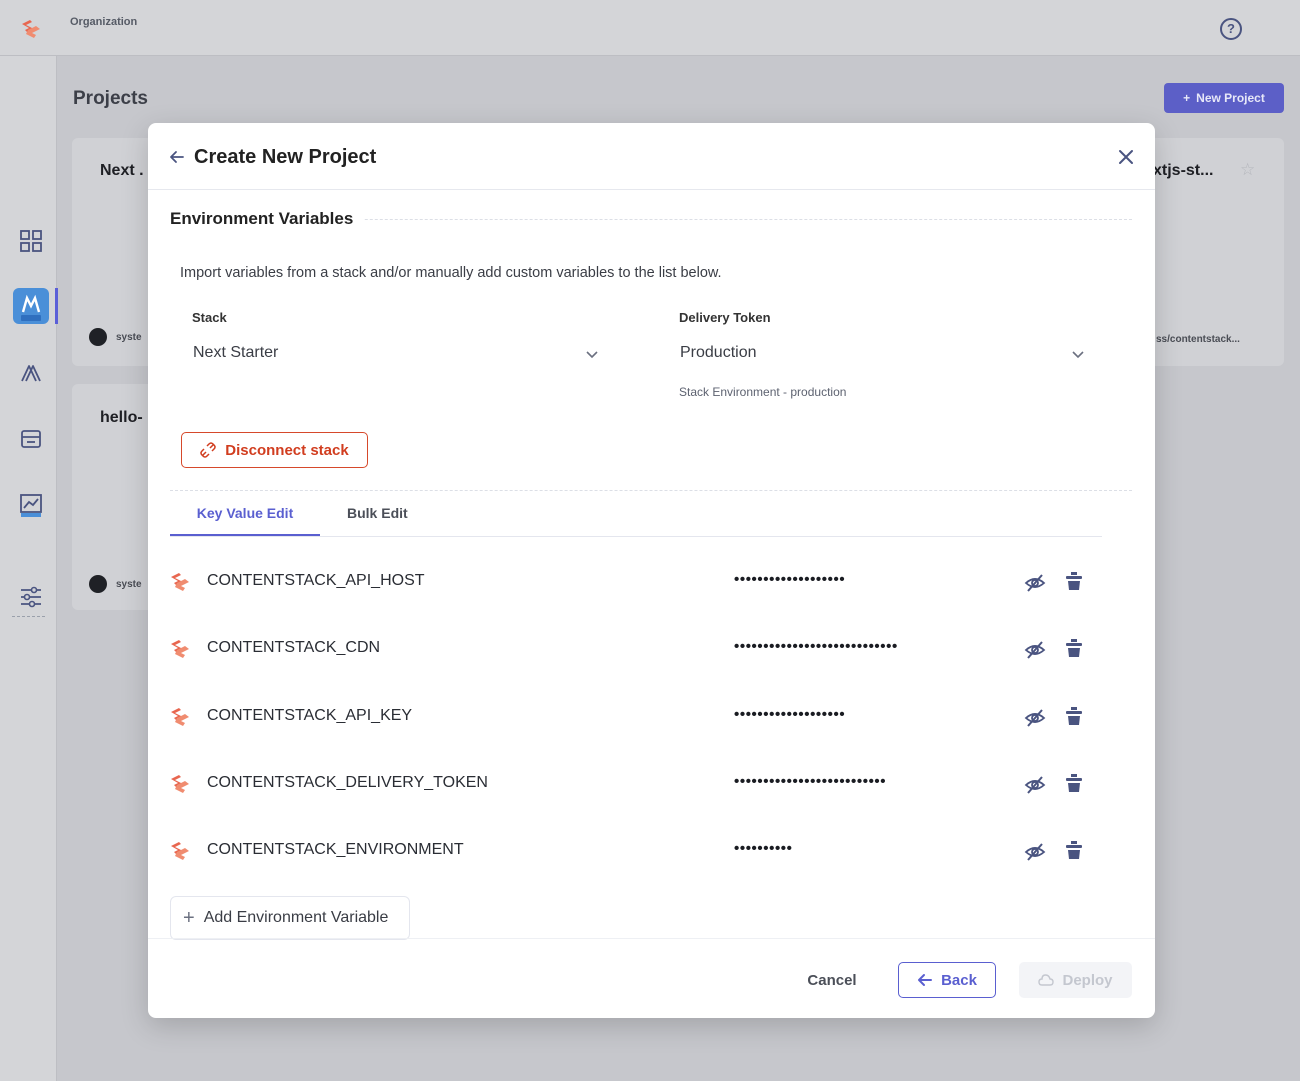  I want to click on page-title: Projects, so click(110, 98).